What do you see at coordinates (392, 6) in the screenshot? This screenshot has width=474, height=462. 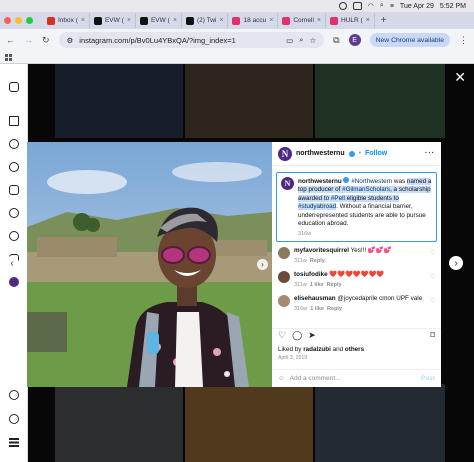 I see `control-center-icon: ≡` at bounding box center [392, 6].